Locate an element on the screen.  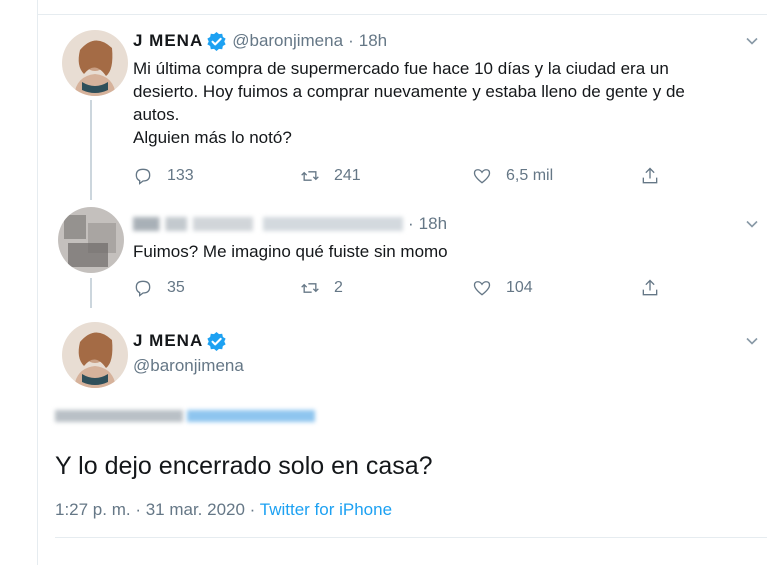
handle-redacted is located at coordinates (333, 224).